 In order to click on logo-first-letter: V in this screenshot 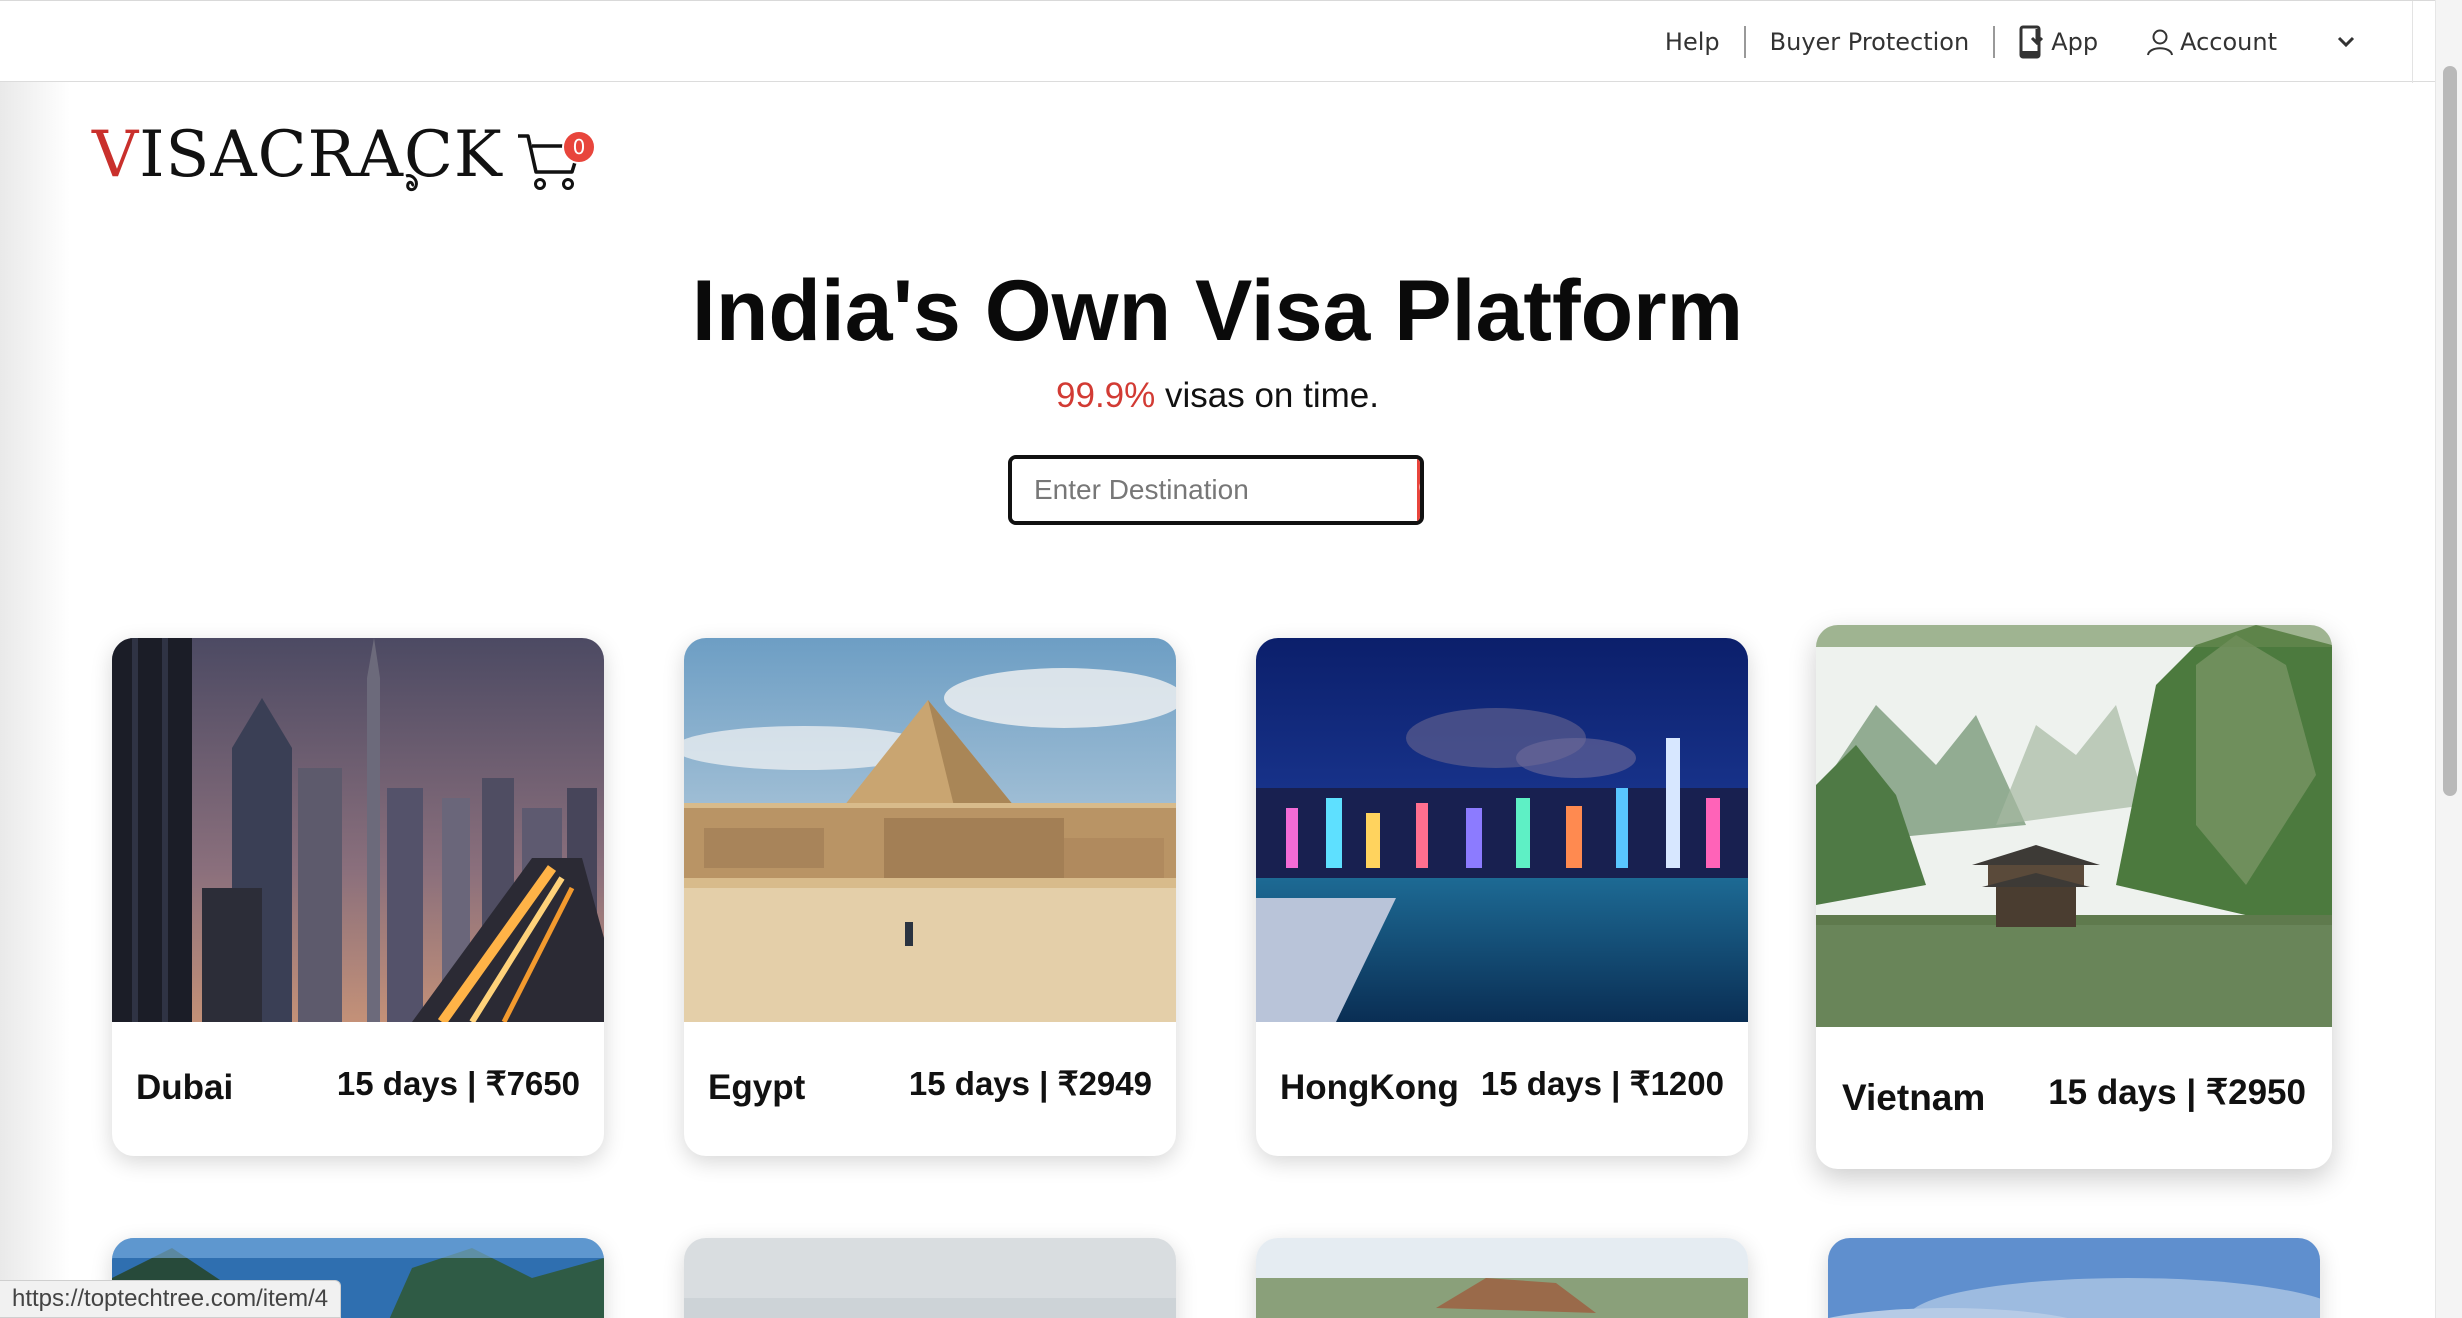, I will do `click(116, 155)`.